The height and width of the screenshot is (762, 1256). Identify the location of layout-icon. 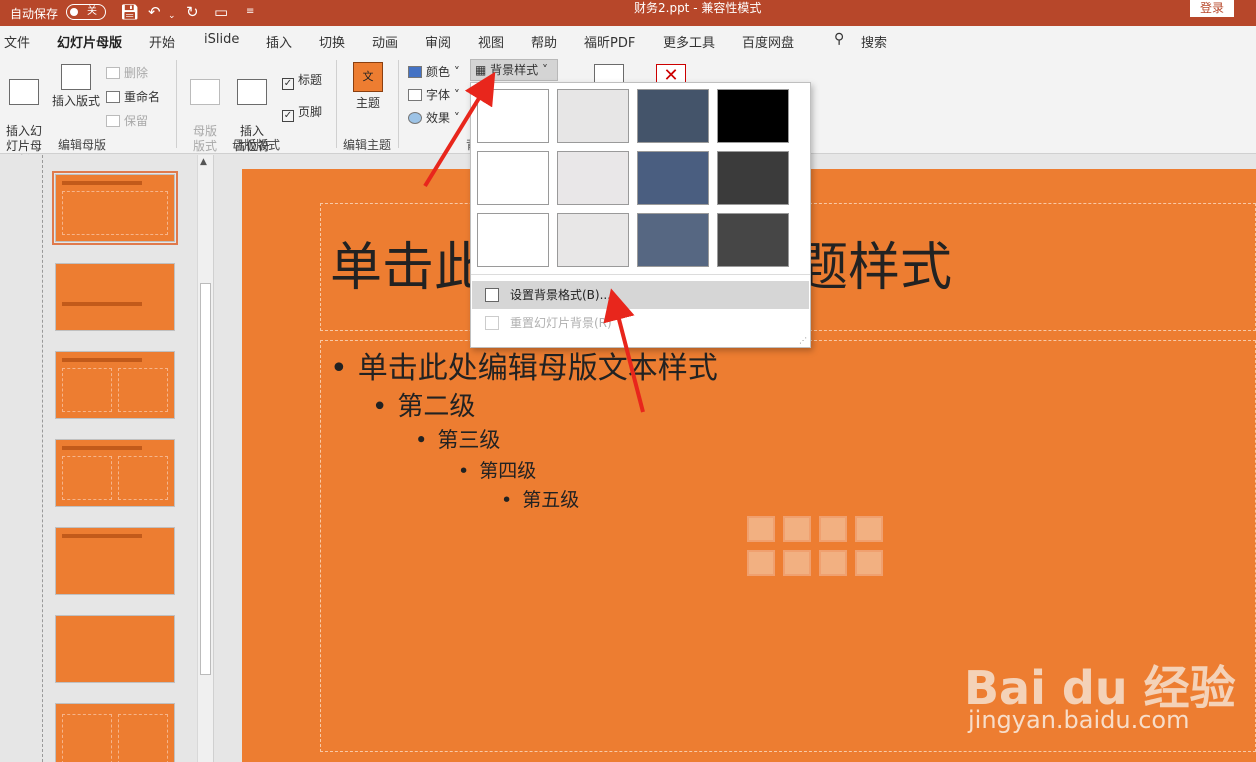
(76, 77).